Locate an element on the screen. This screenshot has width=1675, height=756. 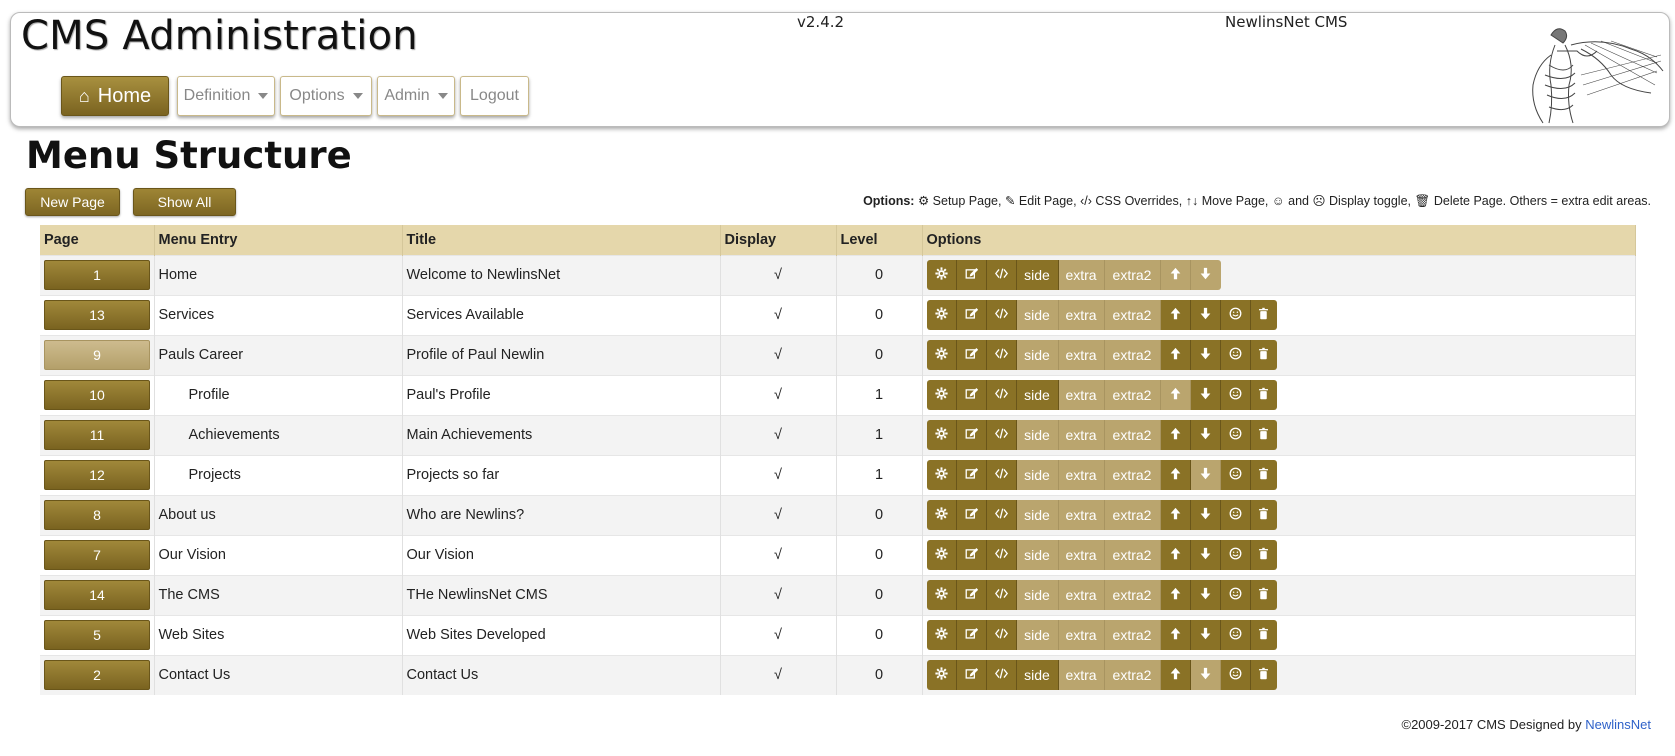
home-button: ⌂ Home is located at coordinates (115, 96).